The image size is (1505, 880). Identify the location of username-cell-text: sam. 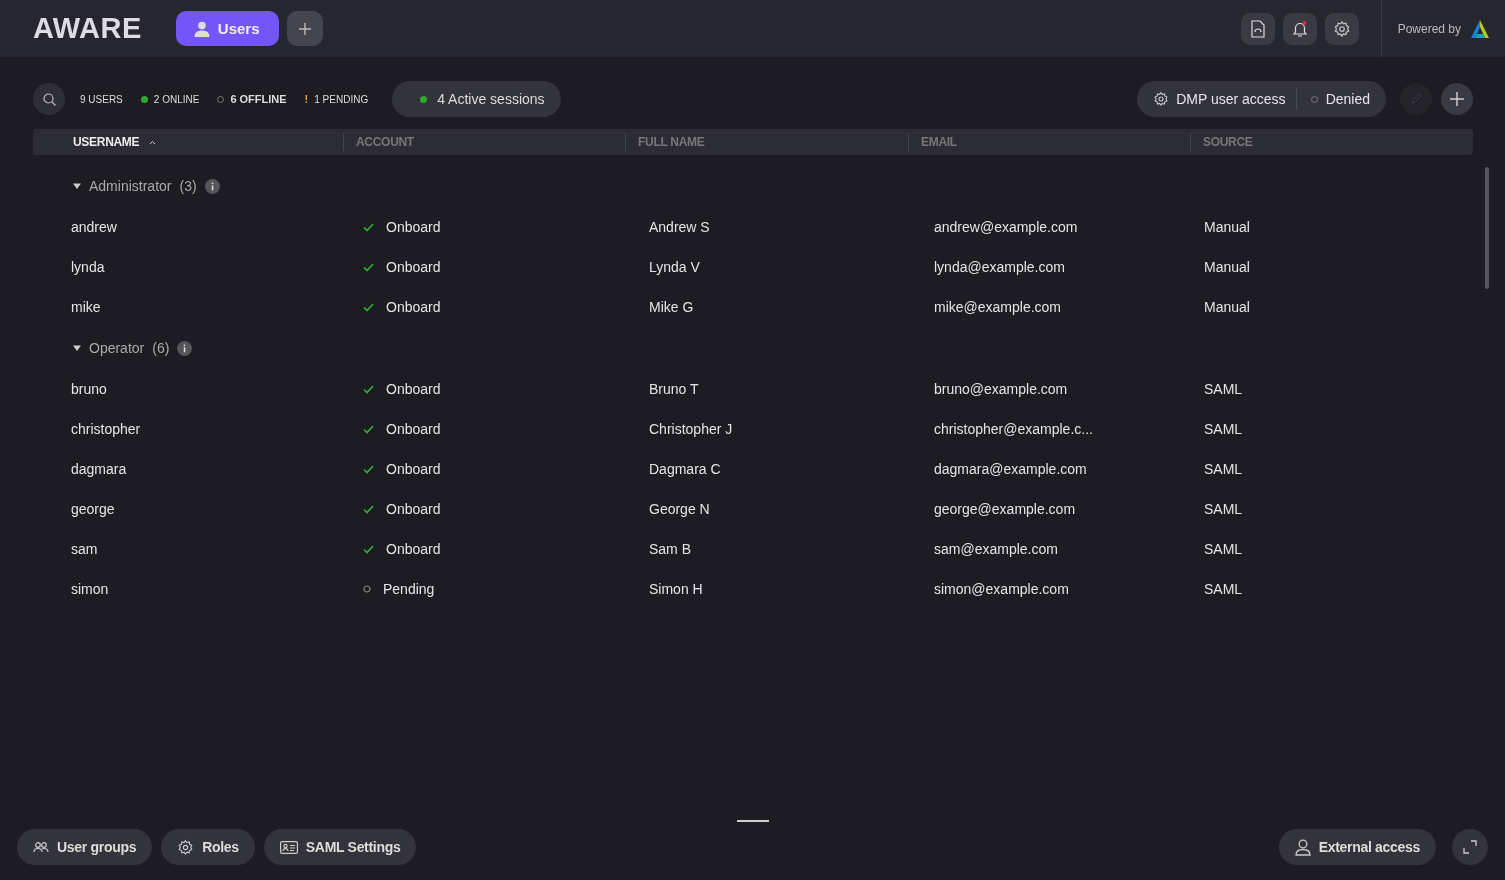
(84, 549).